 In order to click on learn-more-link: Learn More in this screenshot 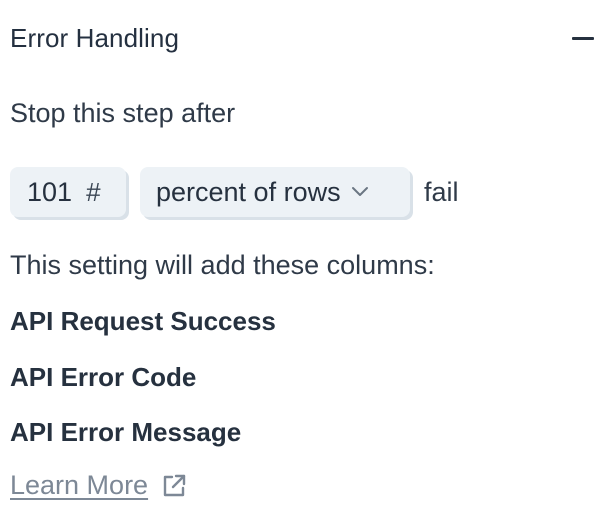, I will do `click(99, 485)`.